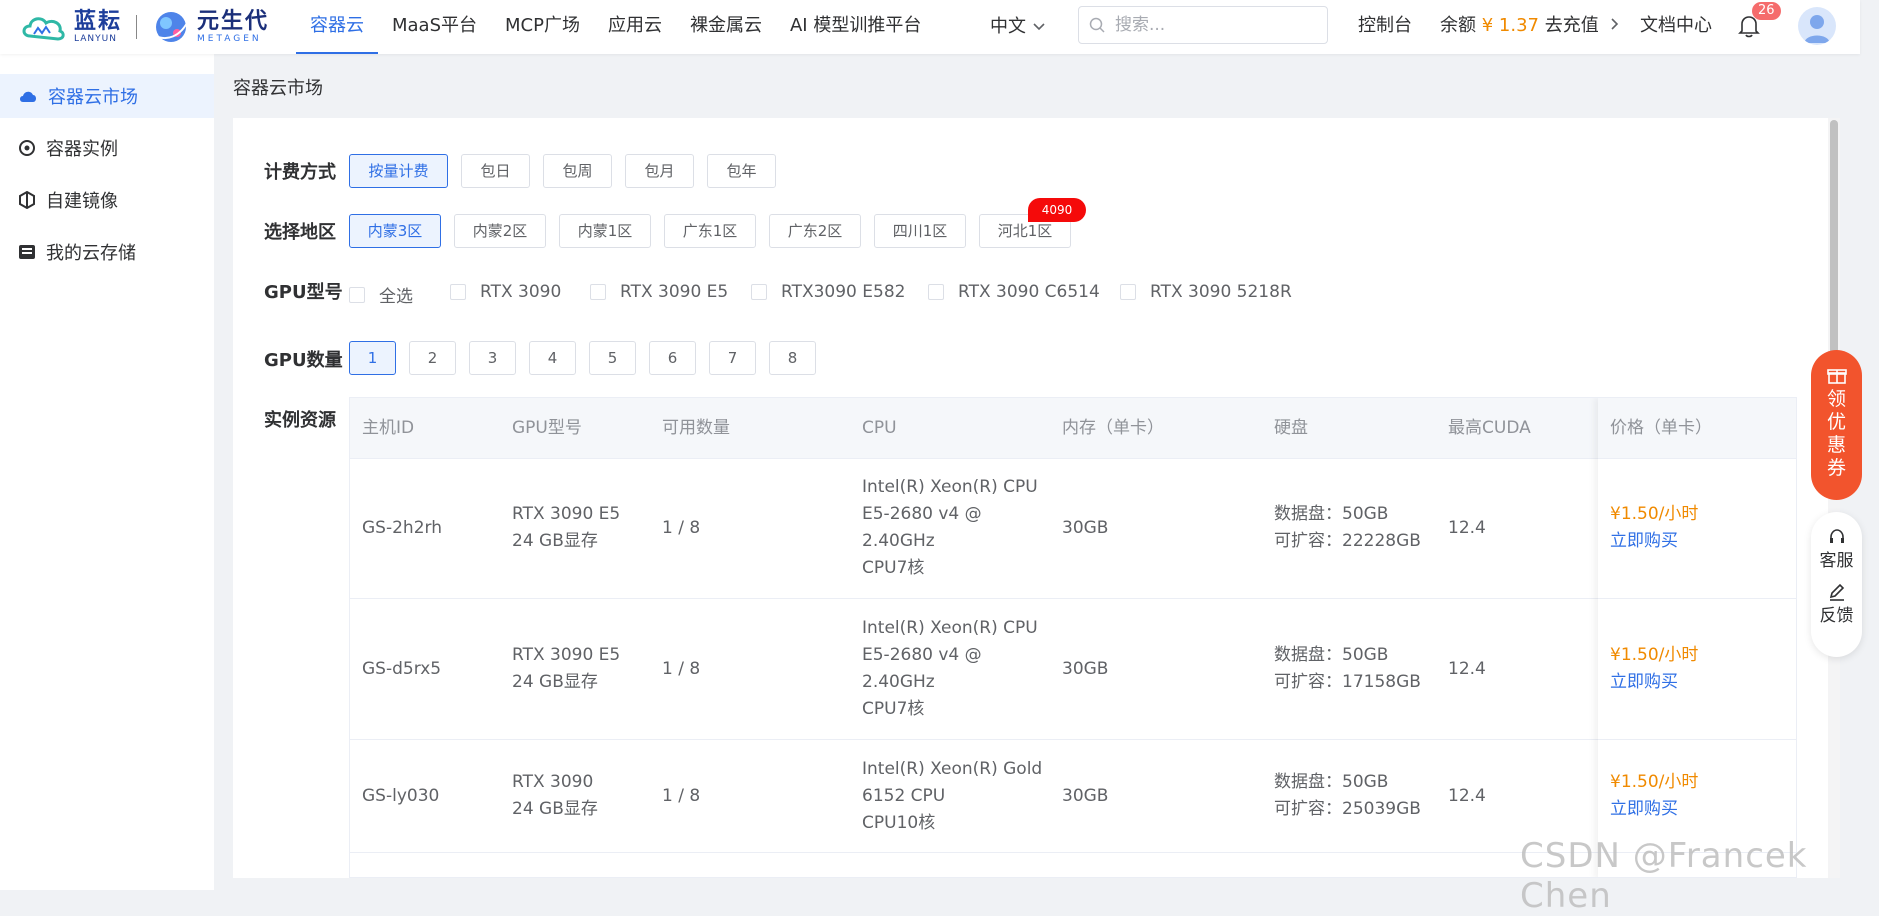 The height and width of the screenshot is (916, 1879). I want to click on cpu-line: CPU7核, so click(893, 568).